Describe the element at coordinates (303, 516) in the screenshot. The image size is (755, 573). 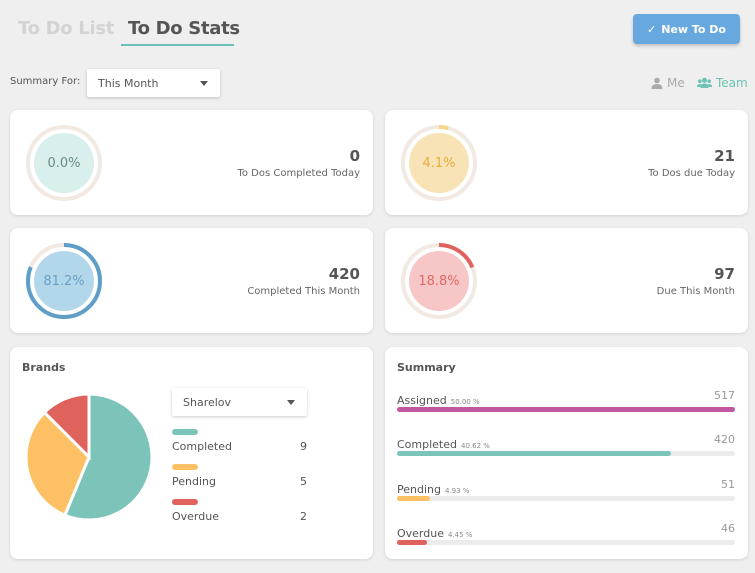
I see `legend-value: 2` at that location.